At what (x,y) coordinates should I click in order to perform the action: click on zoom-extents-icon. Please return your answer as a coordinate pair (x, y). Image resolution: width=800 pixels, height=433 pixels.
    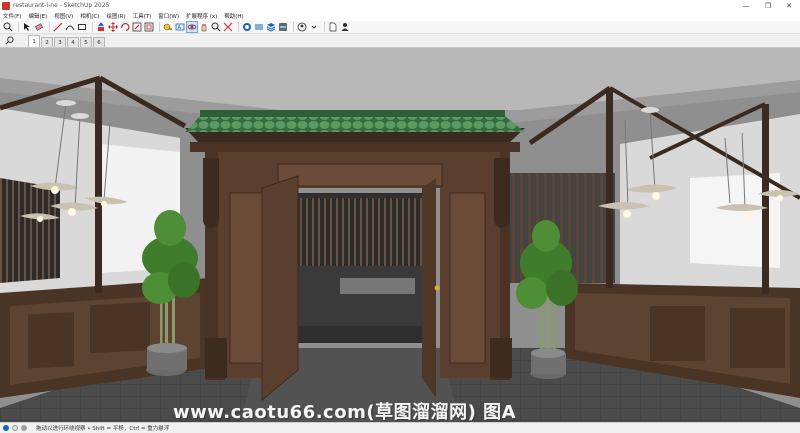
    Looking at the image, I should click on (228, 27).